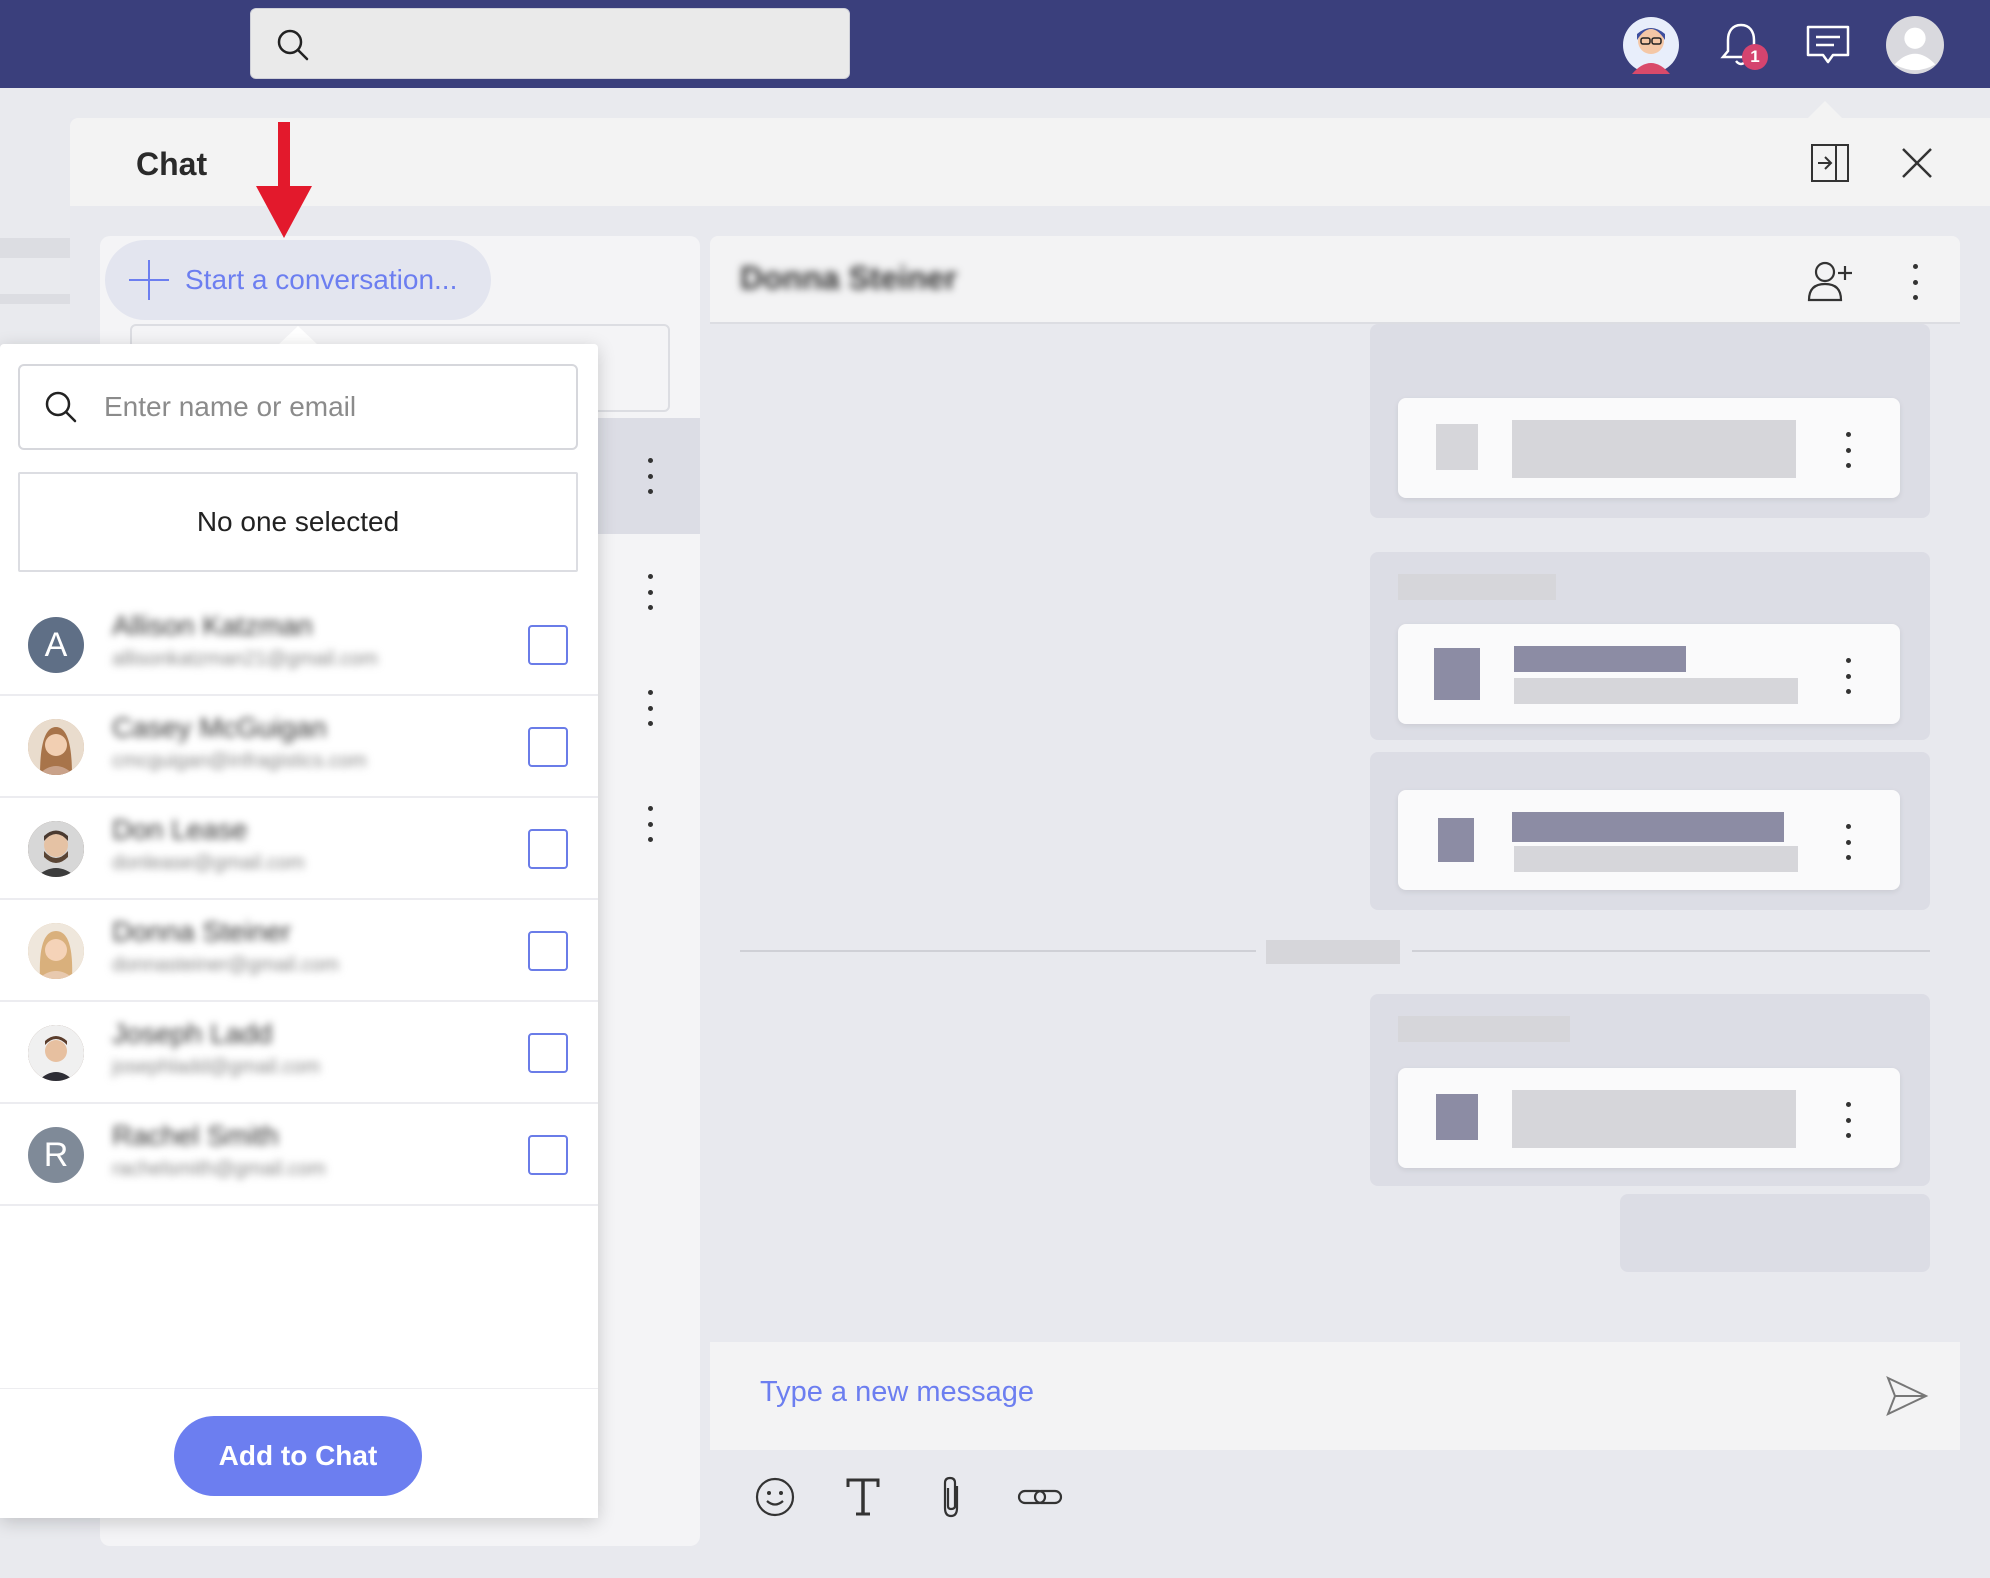 This screenshot has height=1578, width=1990. What do you see at coordinates (245, 659) in the screenshot?
I see `contact-email: allisonkatzman21@gmail.com` at bounding box center [245, 659].